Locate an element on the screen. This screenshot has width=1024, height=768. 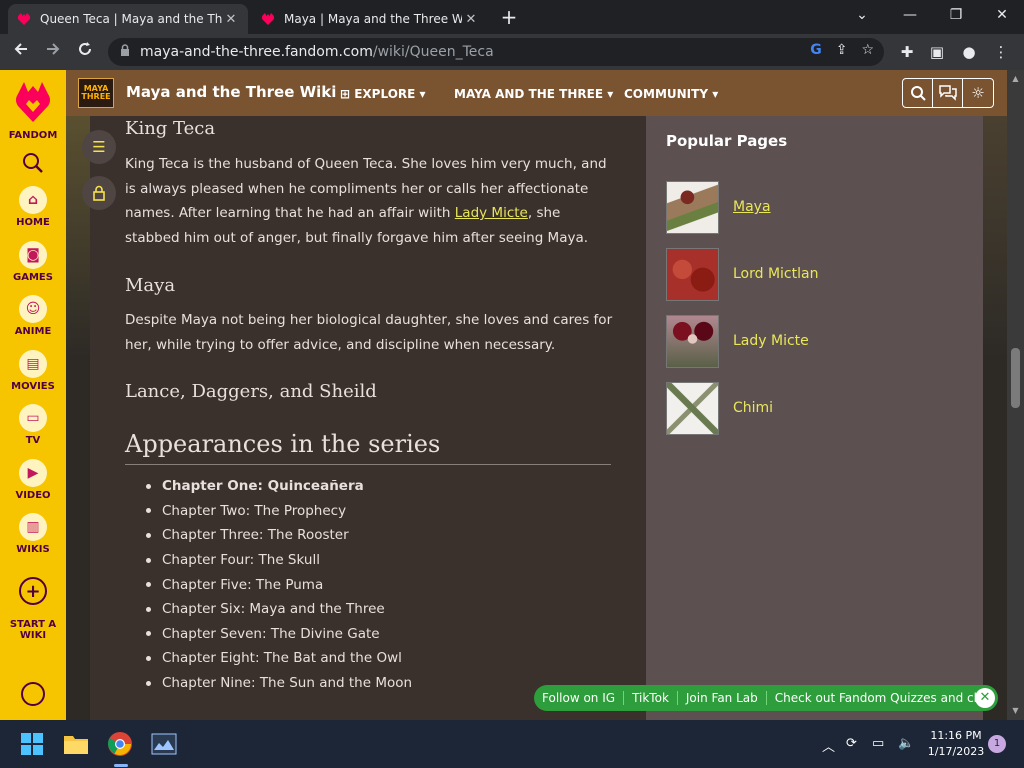
network-icon: ▭ is located at coordinates (878, 743).